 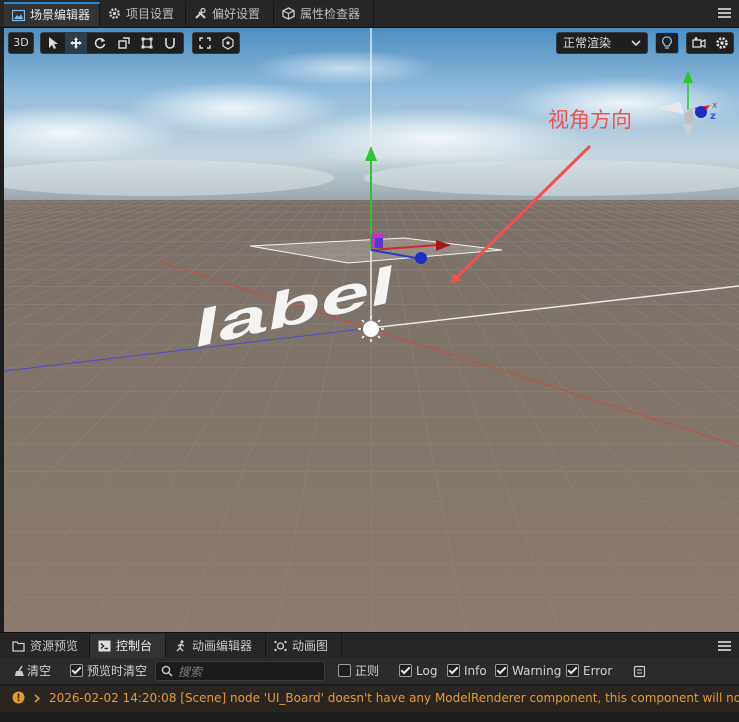 I want to click on scene-icon, so click(x=18, y=15).